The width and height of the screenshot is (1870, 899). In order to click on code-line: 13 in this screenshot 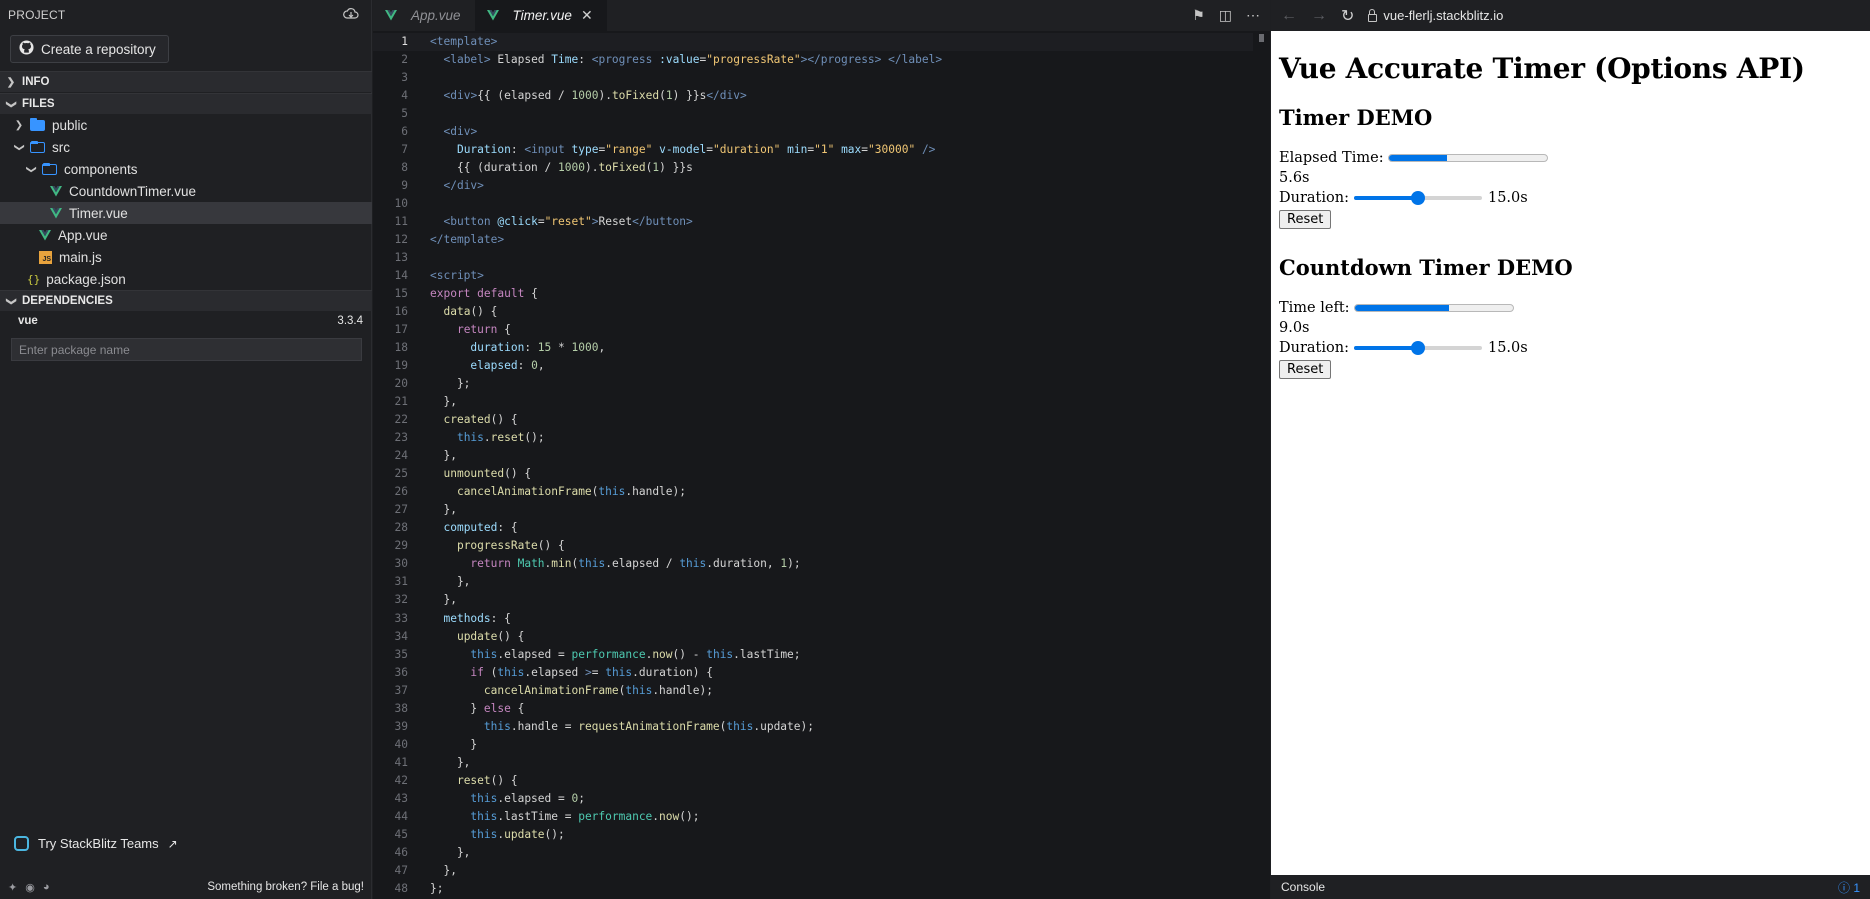, I will do `click(813, 258)`.